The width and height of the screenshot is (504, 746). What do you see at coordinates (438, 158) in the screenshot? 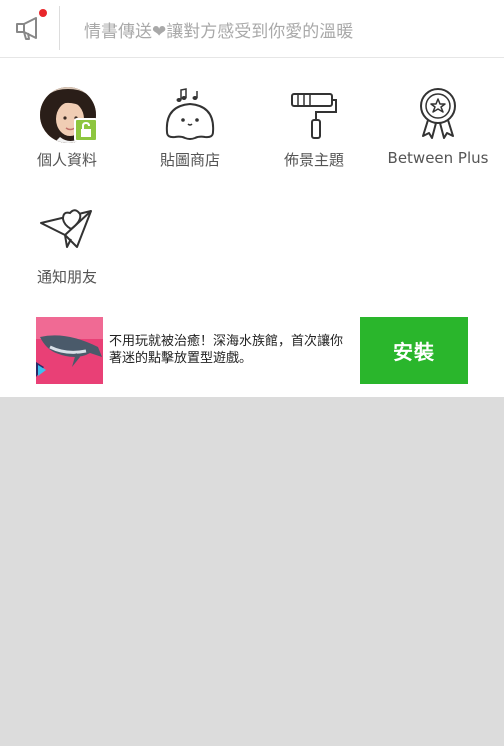
I see `menu-label-between-plus: Between Plus` at bounding box center [438, 158].